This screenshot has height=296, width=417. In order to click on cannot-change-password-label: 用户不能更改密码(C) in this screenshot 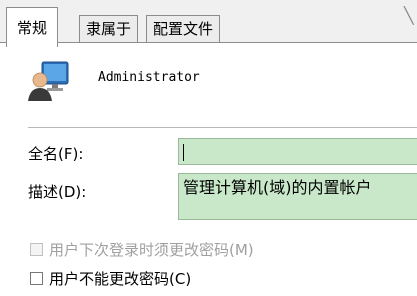, I will do `click(120, 279)`.